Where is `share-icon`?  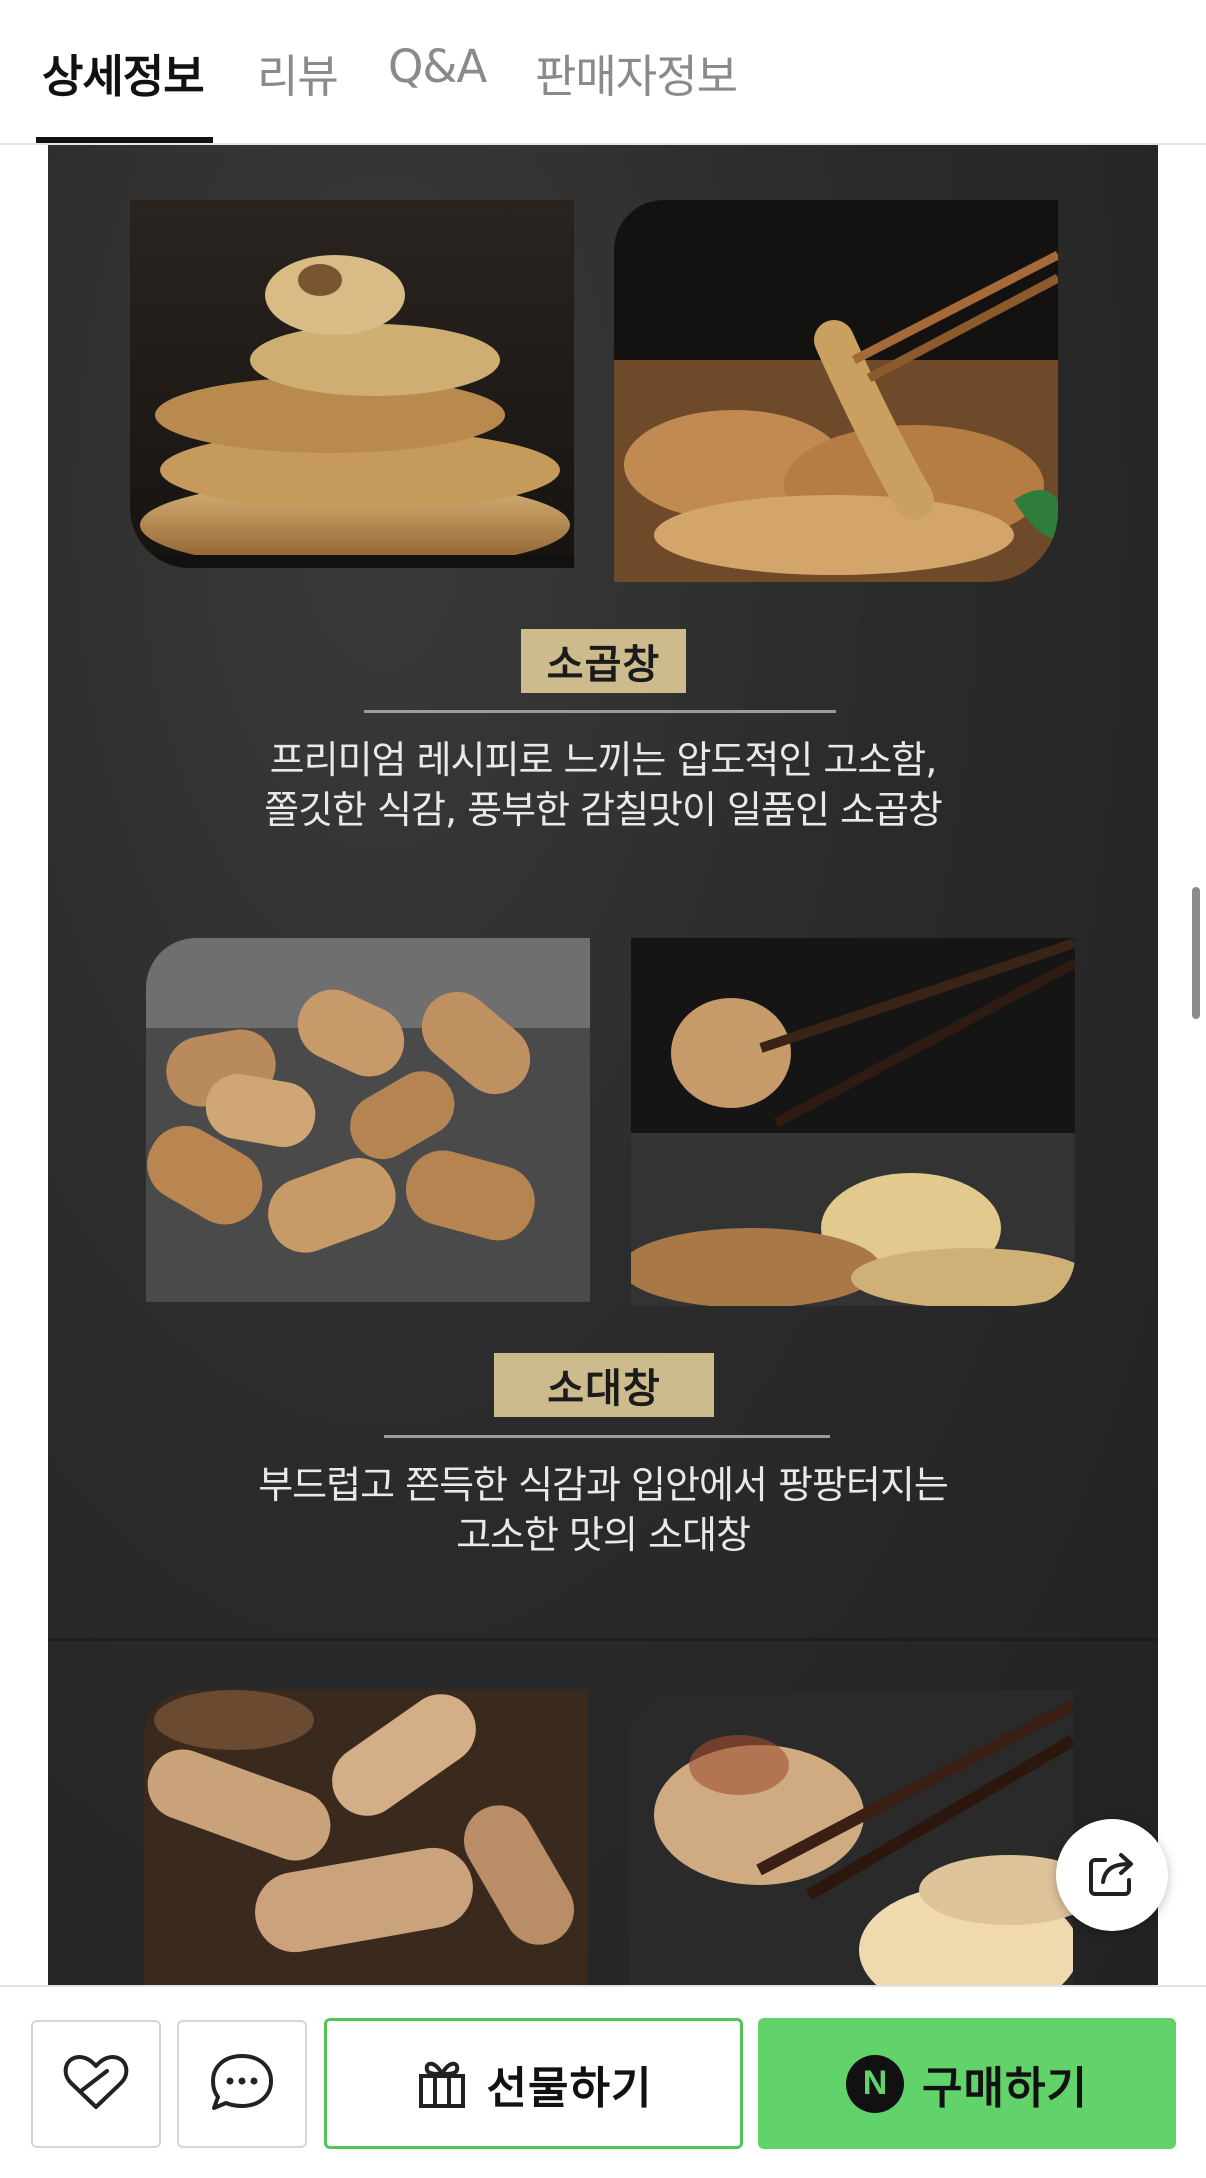
share-icon is located at coordinates (1112, 1875).